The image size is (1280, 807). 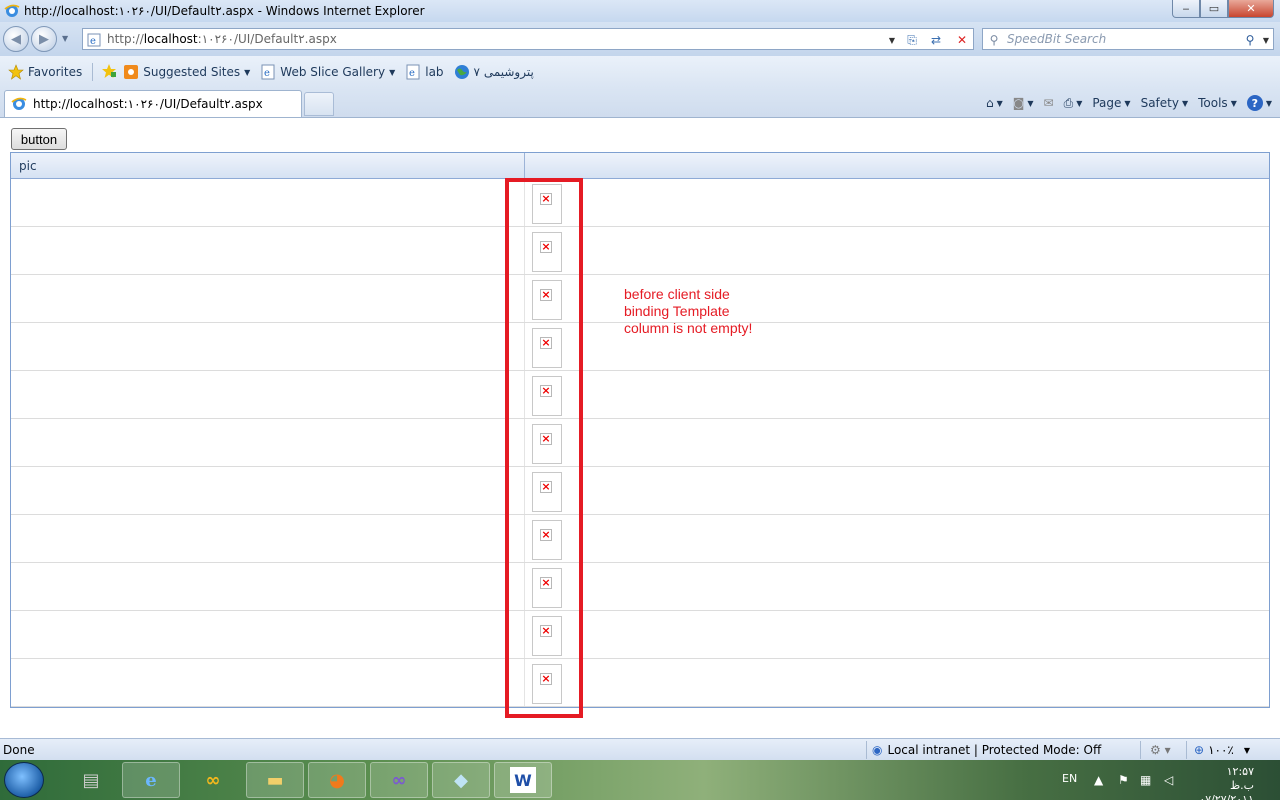 I want to click on refresh-icon: ⇄, so click(x=936, y=40).